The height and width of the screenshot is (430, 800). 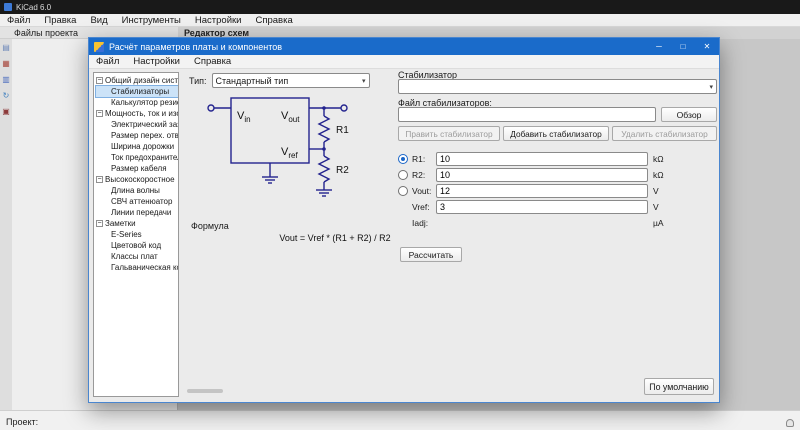 I want to click on tree-group-label: Мощность, ток и изоляция, so click(x=141, y=113).